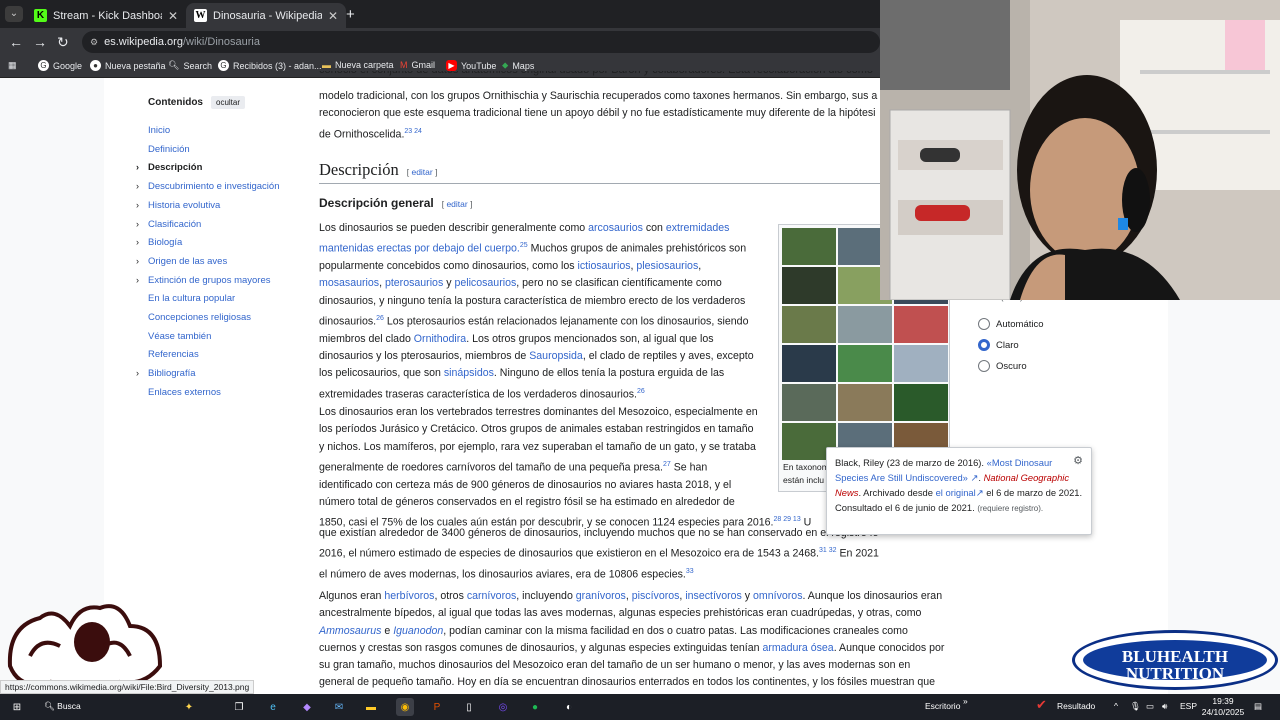  I want to click on toc-item: En la cultura popular, so click(191, 298).